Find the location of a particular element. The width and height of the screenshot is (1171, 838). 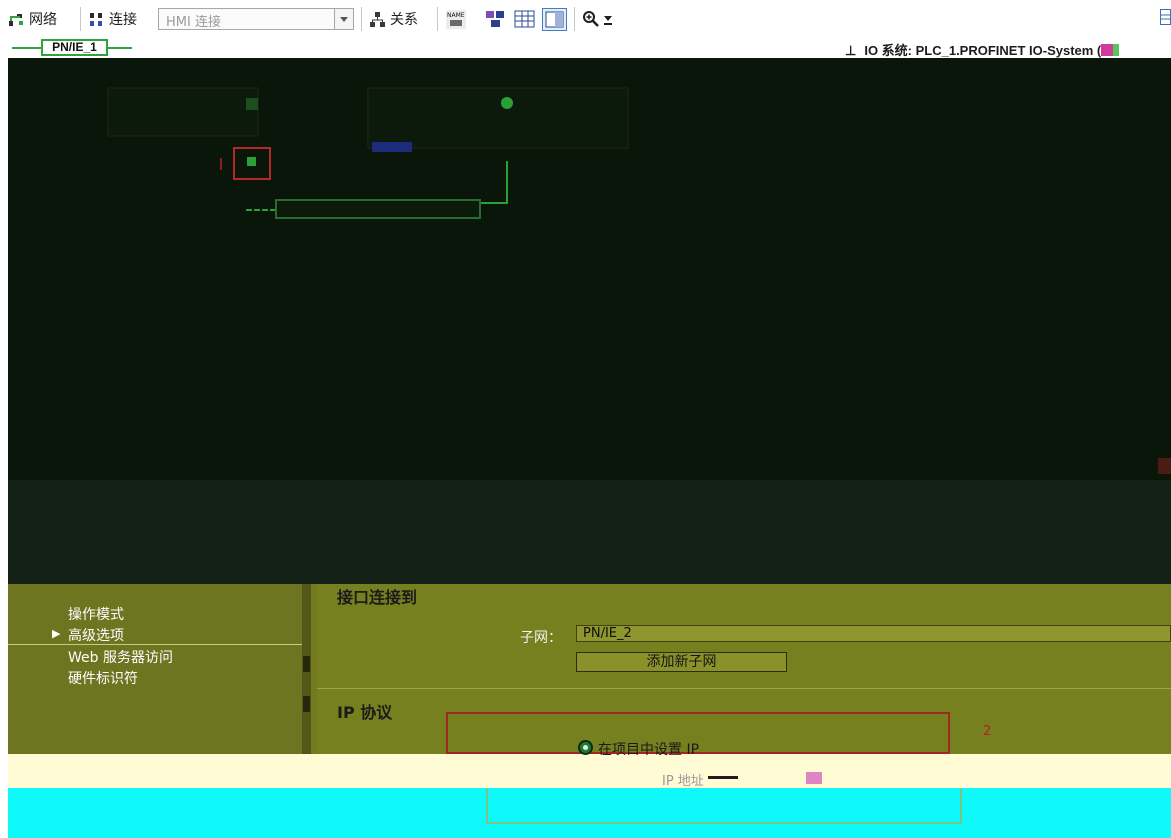

connect-button: 连接 is located at coordinates (112, 19).